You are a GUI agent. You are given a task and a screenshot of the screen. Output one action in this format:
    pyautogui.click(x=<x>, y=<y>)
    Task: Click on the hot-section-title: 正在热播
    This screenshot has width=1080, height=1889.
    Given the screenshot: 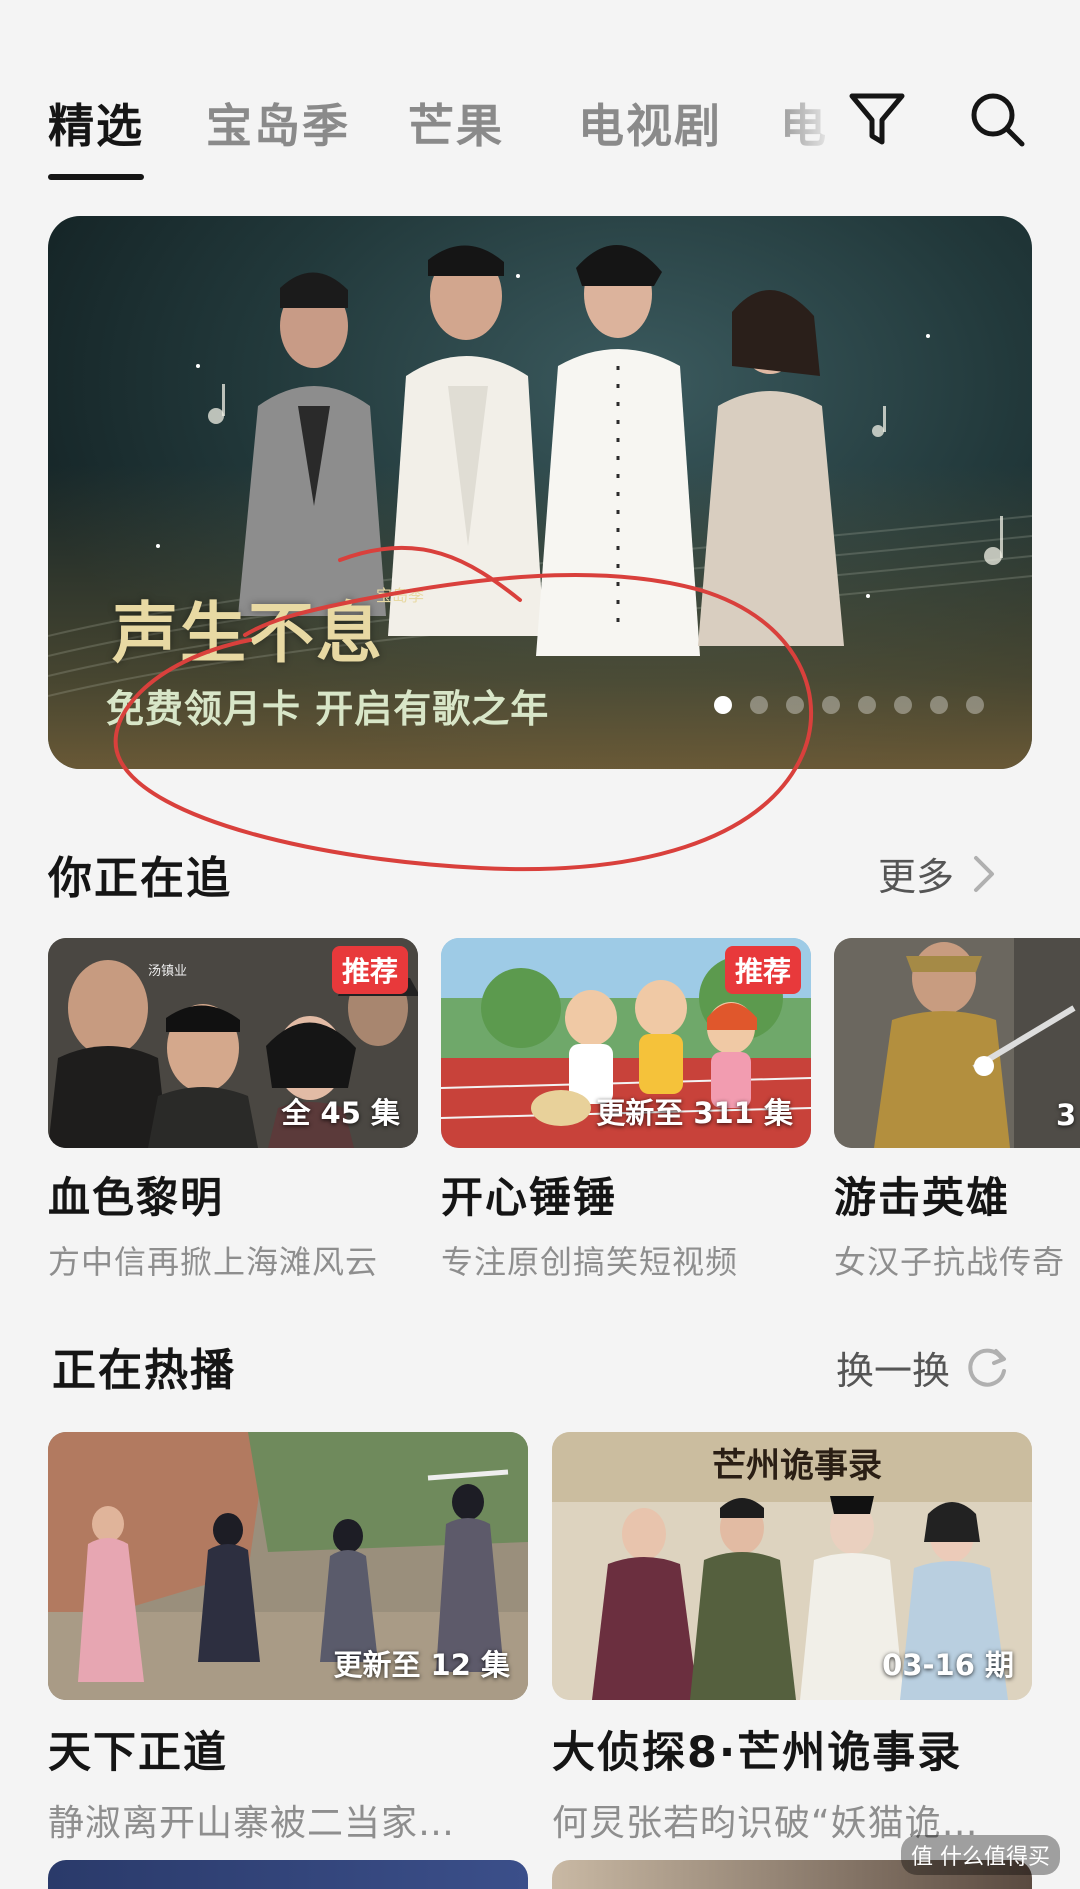 What is the action you would take?
    pyautogui.click(x=144, y=1370)
    